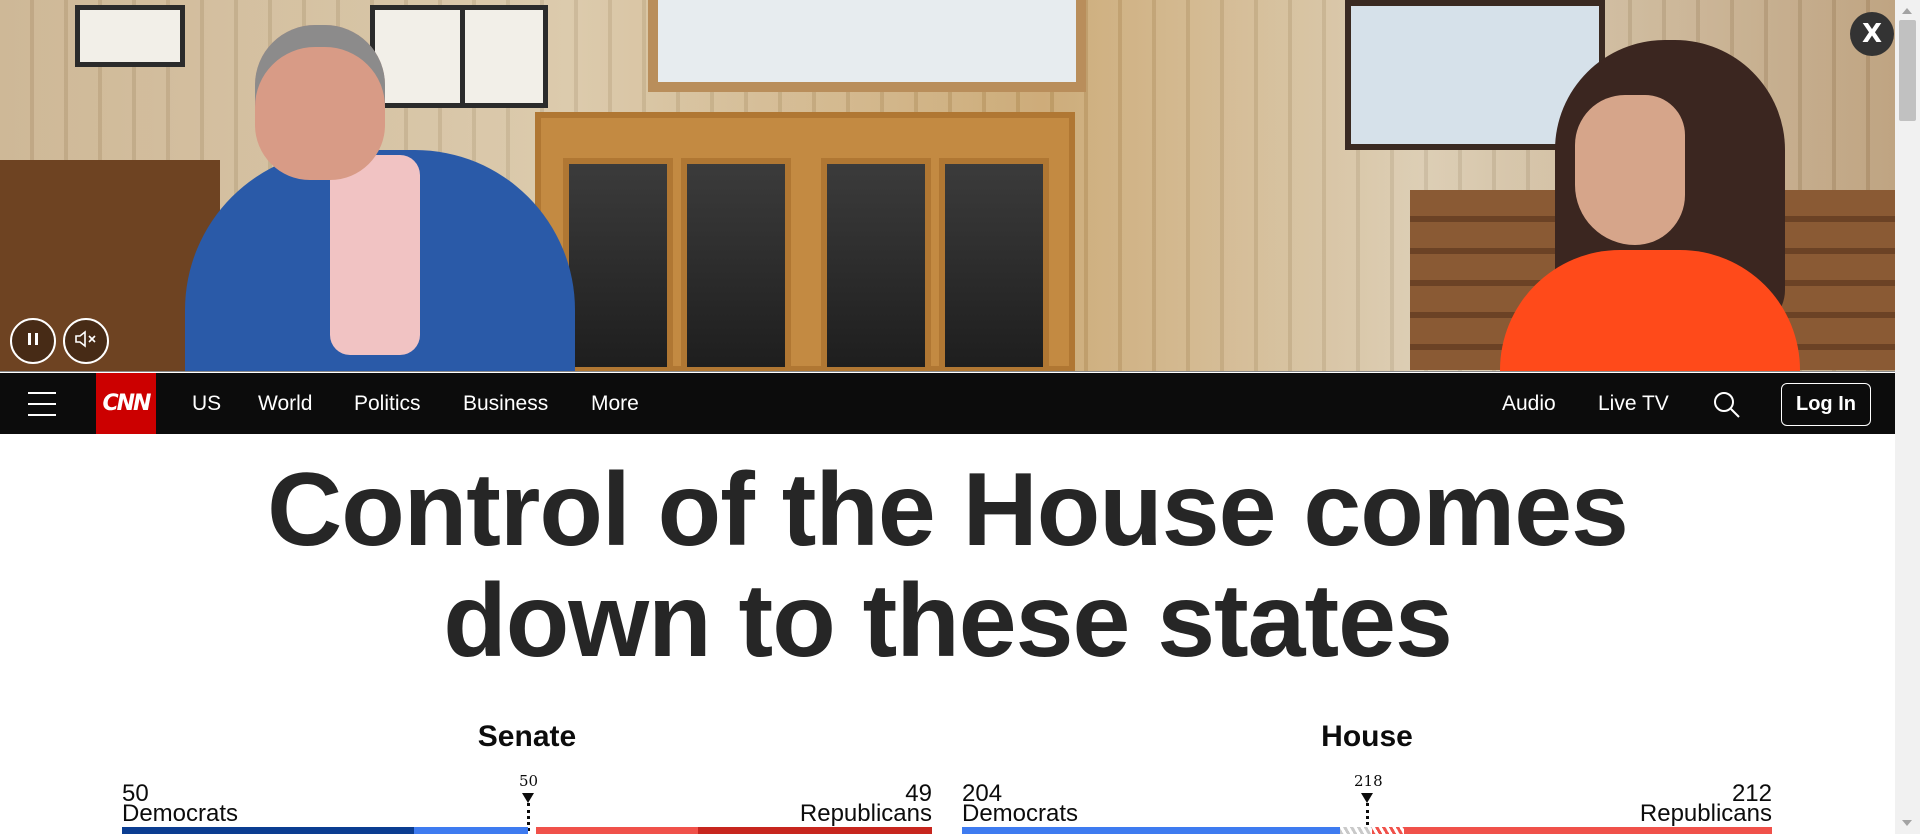 The image size is (1920, 834). Describe the element at coordinates (1633, 403) in the screenshot. I see `nav-link-live-tv: Live TV` at that location.